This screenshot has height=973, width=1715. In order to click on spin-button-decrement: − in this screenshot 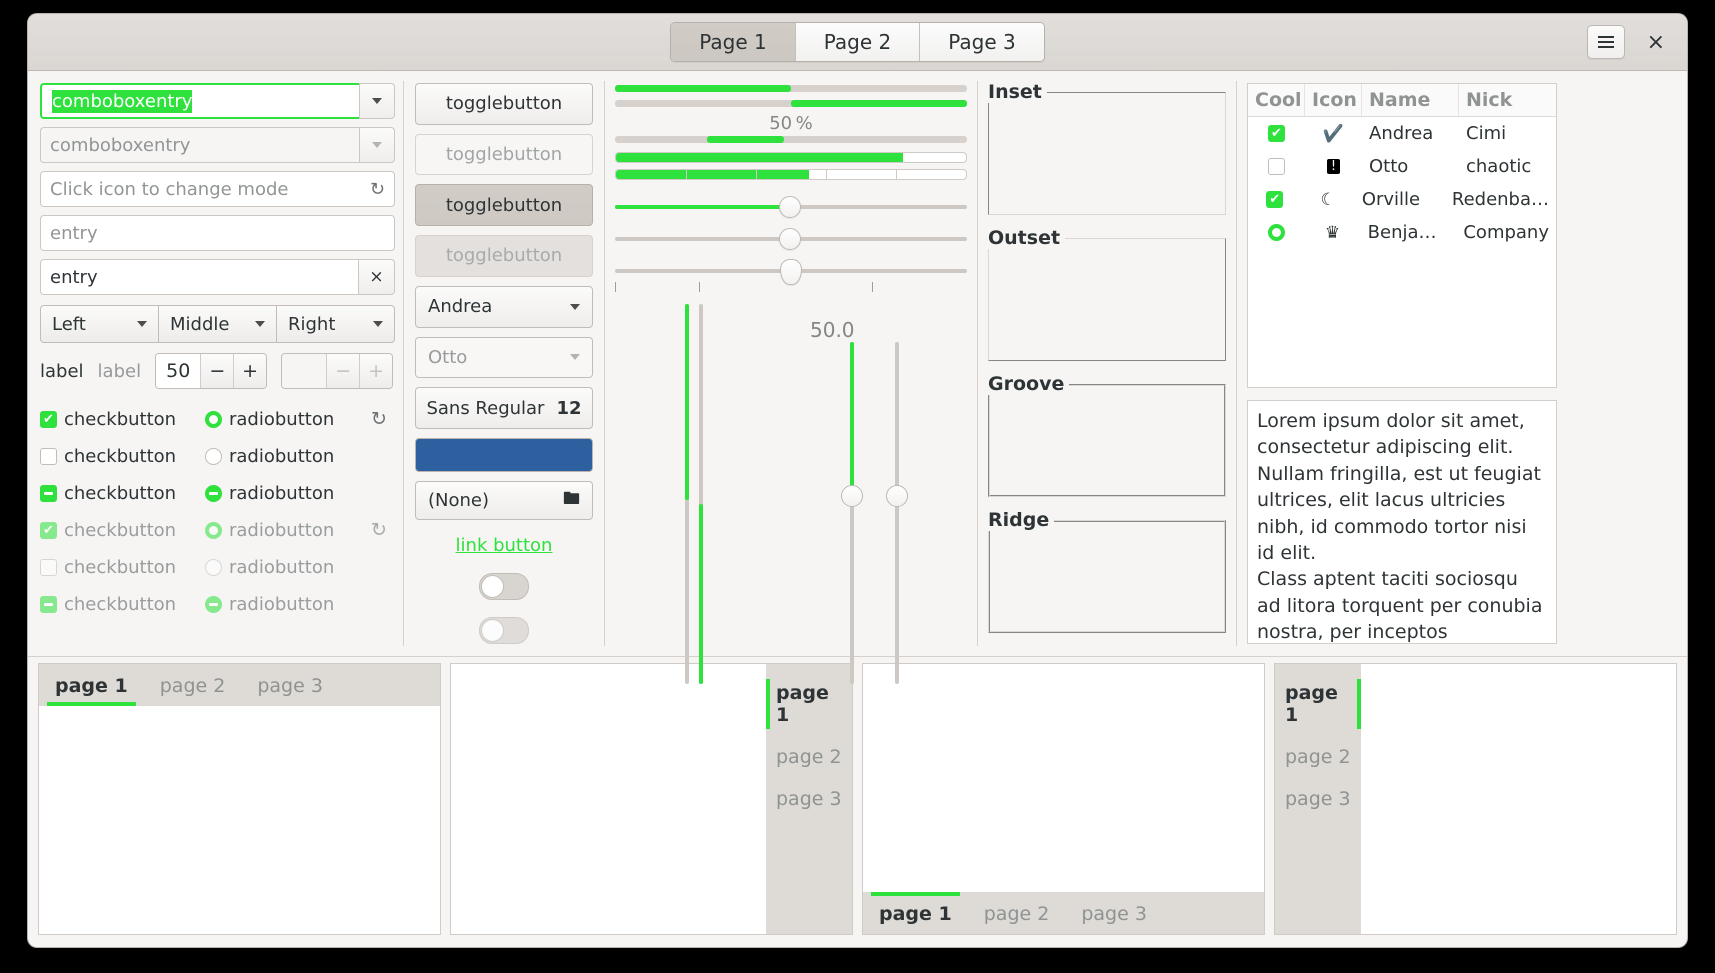, I will do `click(217, 371)`.